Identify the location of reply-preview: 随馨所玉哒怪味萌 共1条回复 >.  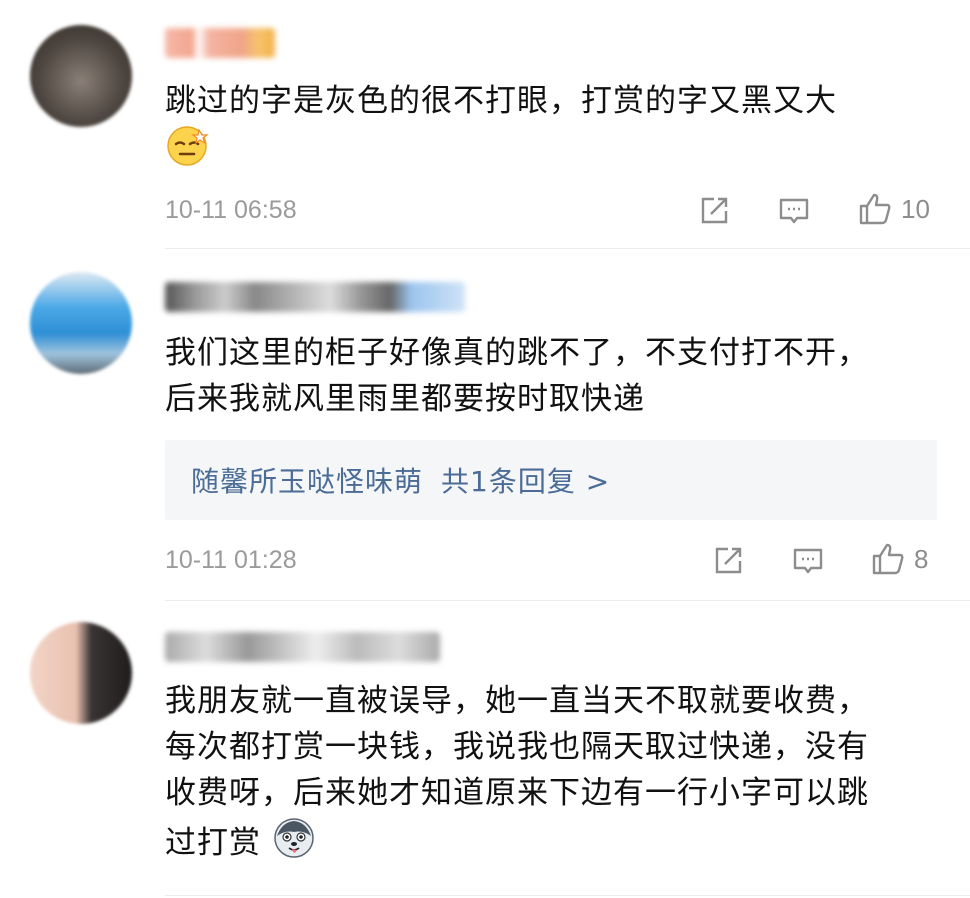
(551, 480).